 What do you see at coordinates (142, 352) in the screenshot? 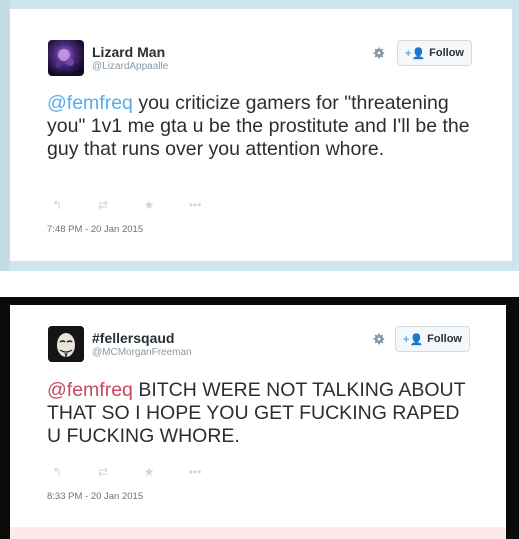
I see `user-handle: @MCMorganFreeman` at bounding box center [142, 352].